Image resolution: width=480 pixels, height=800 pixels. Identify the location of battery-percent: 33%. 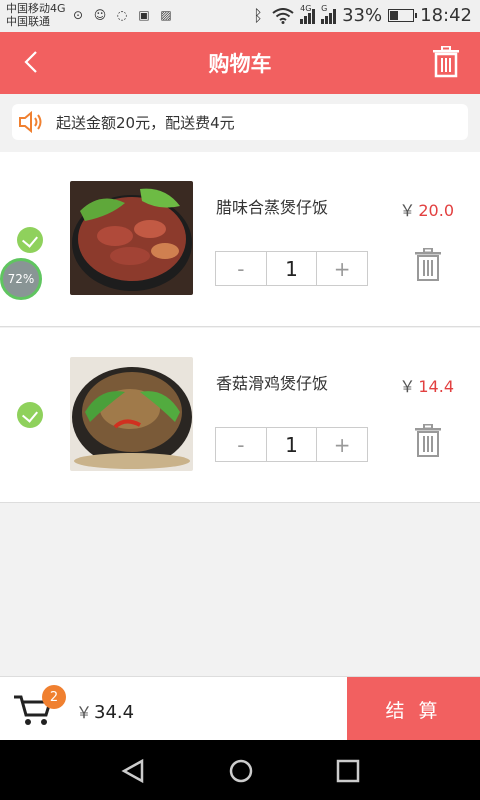
(362, 15).